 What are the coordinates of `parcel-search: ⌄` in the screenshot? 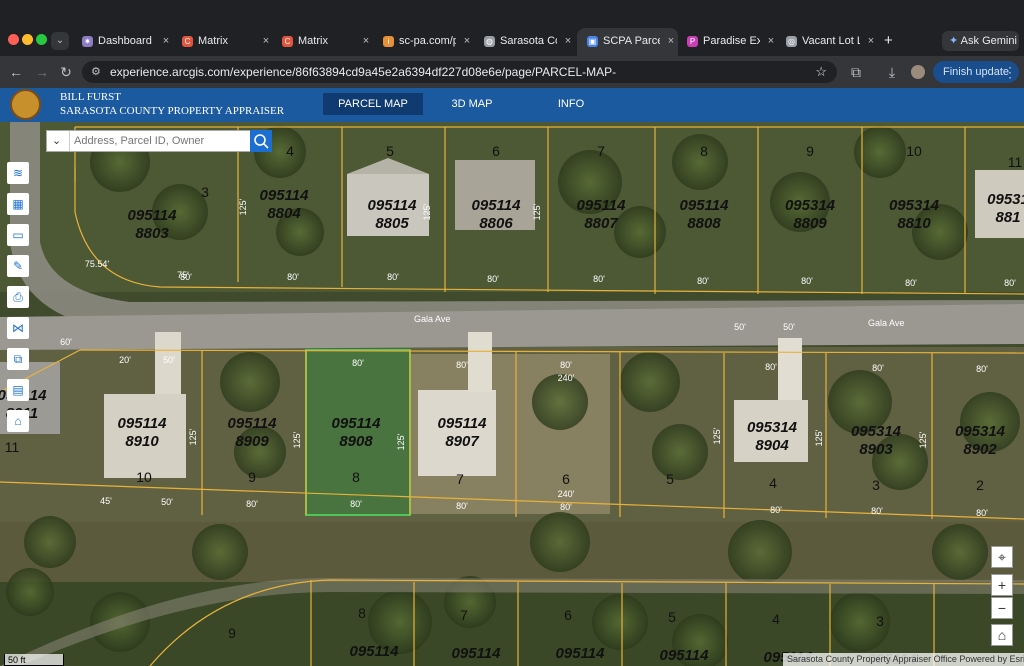 It's located at (159, 141).